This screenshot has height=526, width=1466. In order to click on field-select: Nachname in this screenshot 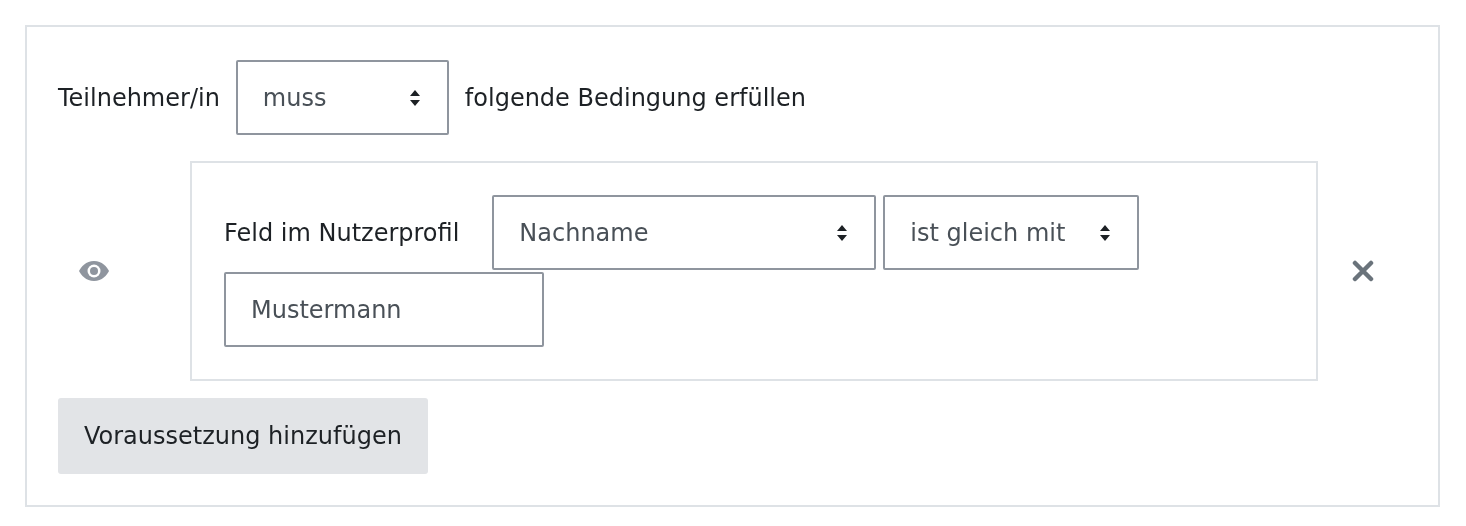, I will do `click(684, 232)`.